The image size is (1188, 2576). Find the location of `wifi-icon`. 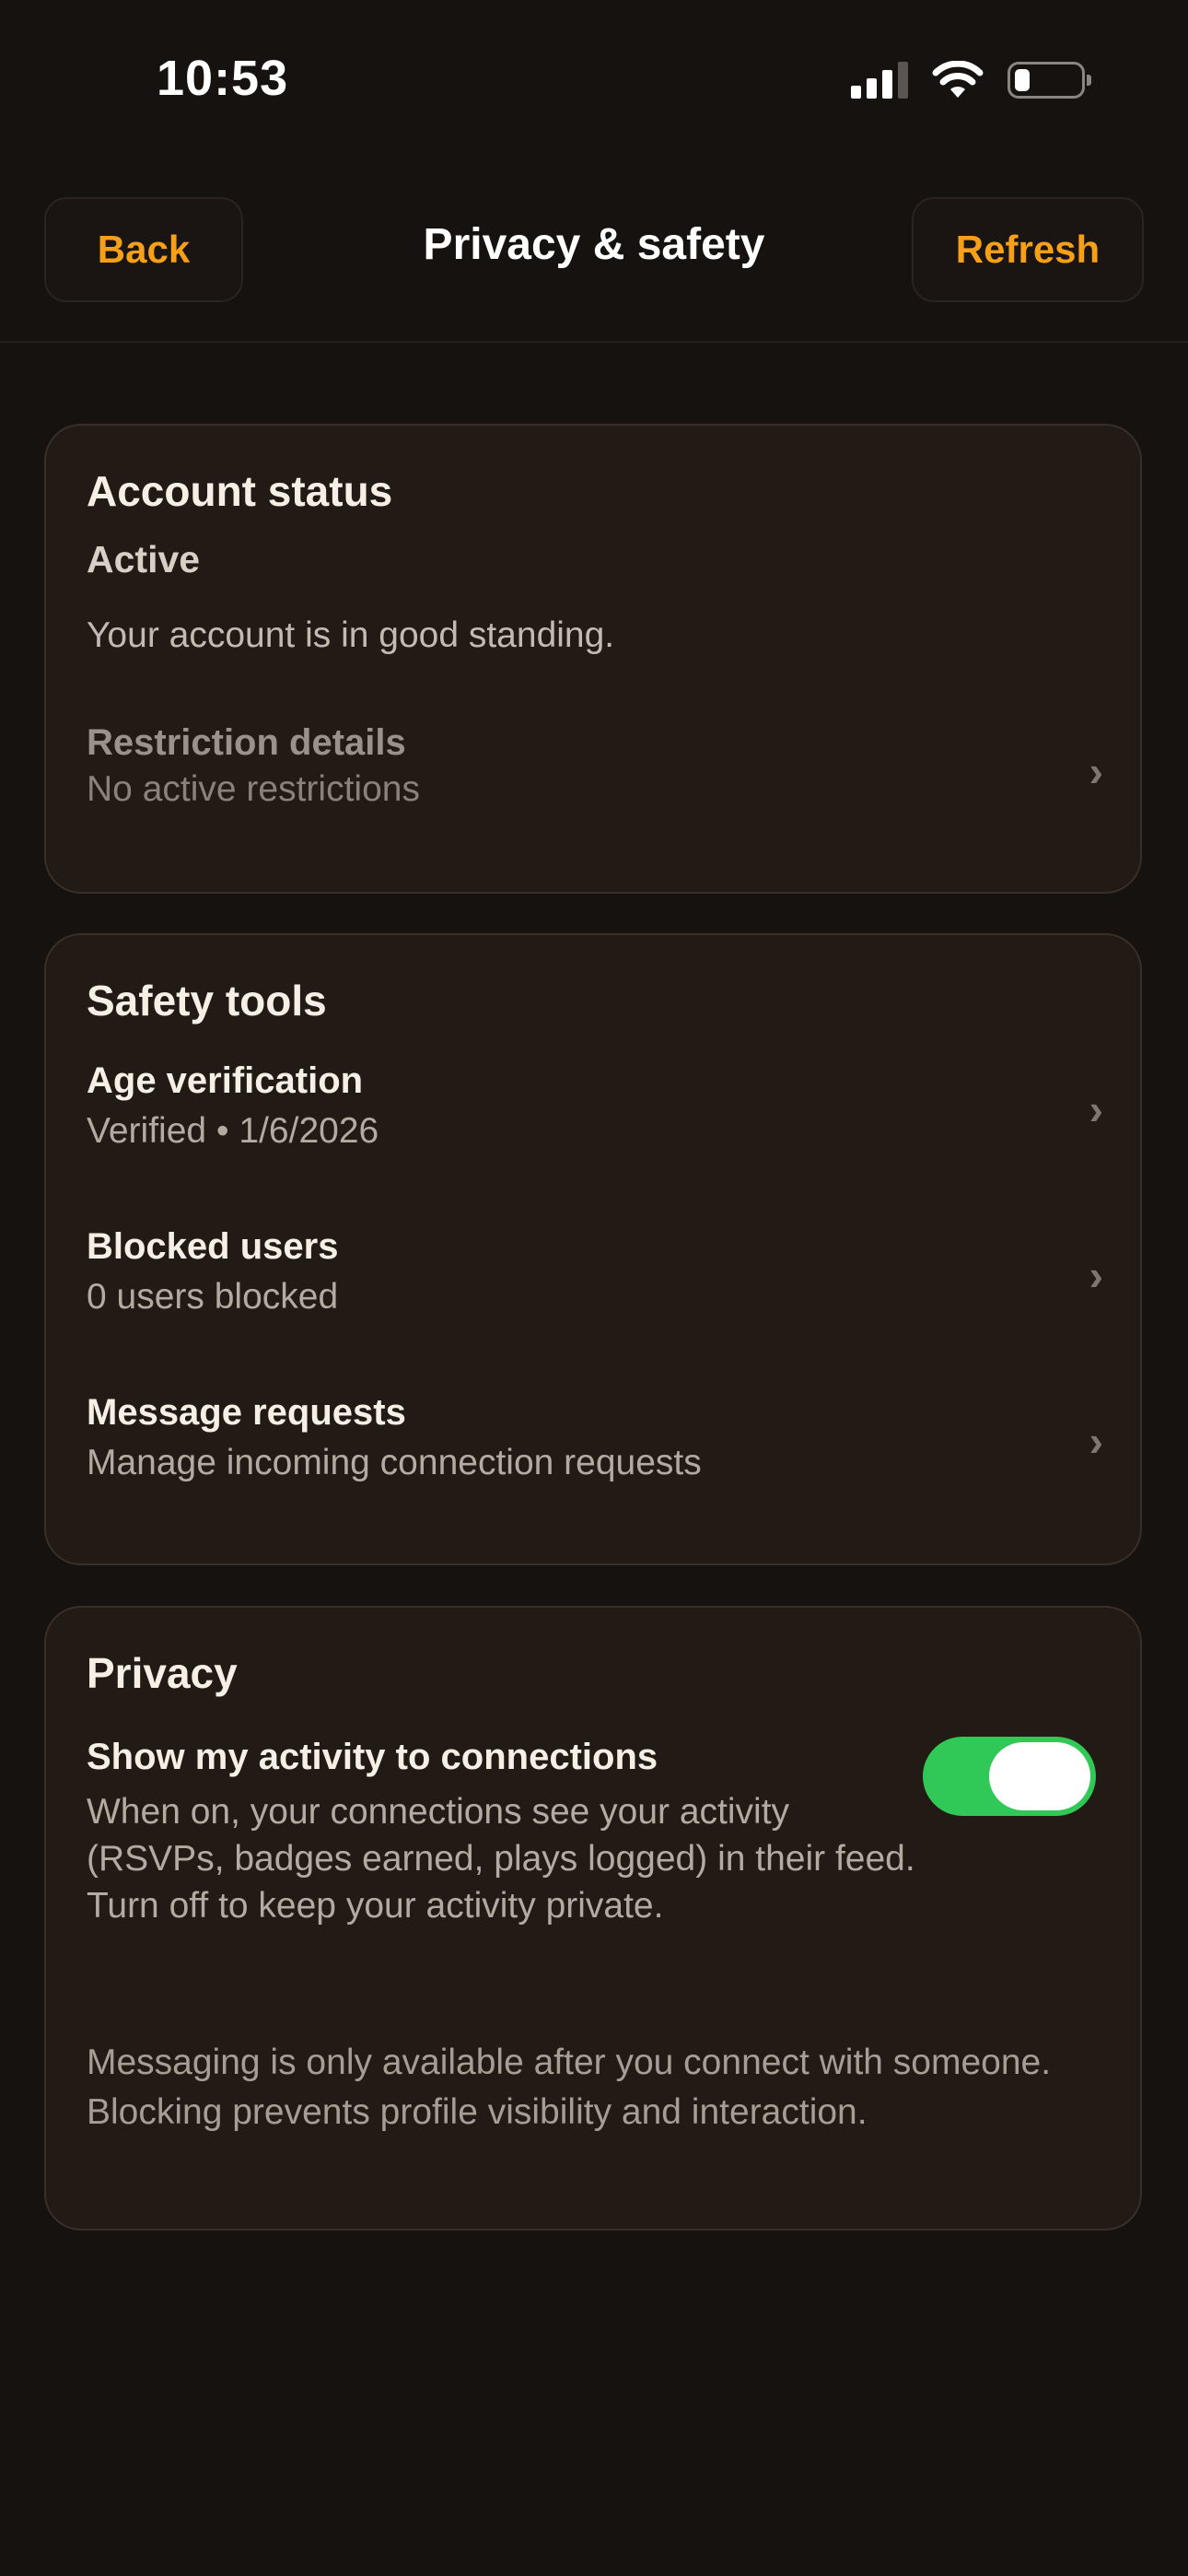

wifi-icon is located at coordinates (958, 79).